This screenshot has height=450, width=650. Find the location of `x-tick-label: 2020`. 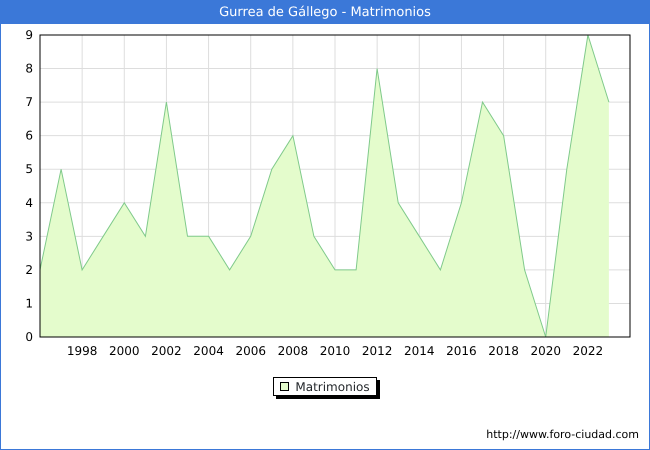

x-tick-label: 2020 is located at coordinates (545, 351).